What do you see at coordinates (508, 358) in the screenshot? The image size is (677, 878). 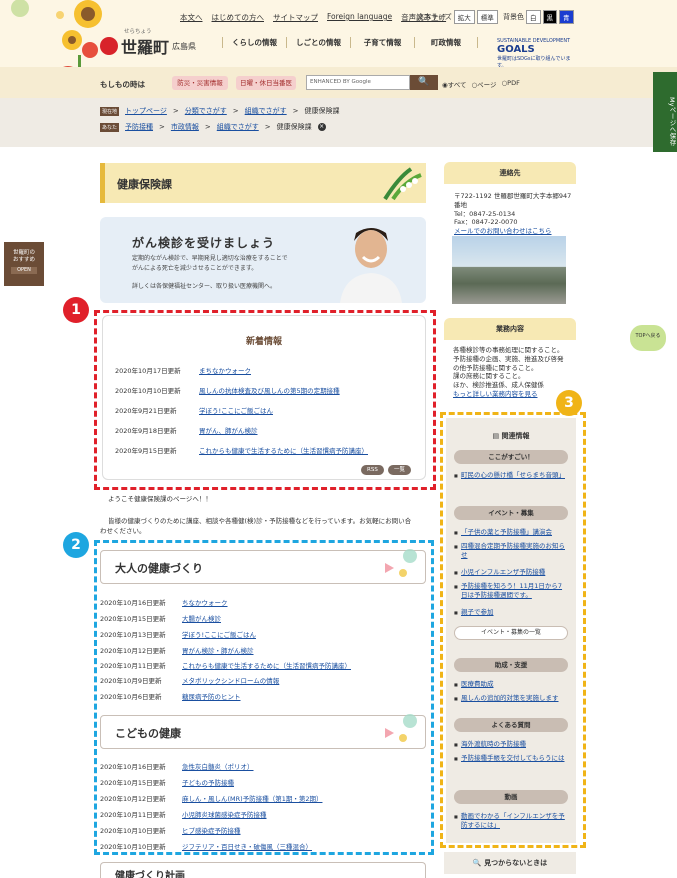 I see `duty-line: 予防接種の企画、実施、推進及び啓発` at bounding box center [508, 358].